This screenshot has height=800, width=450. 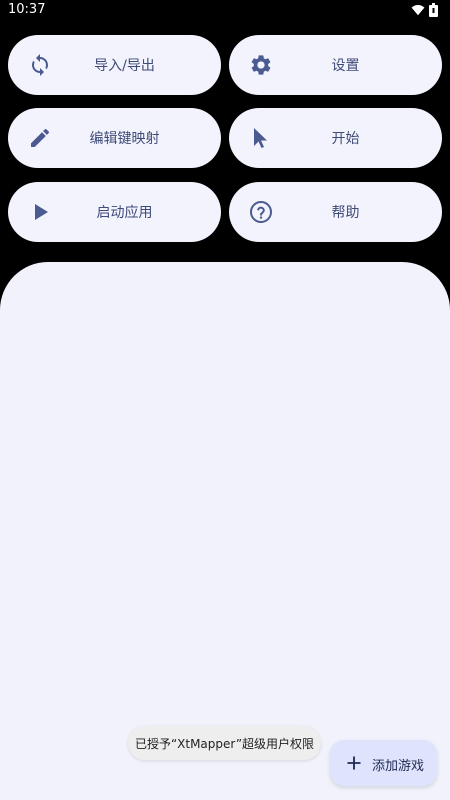 What do you see at coordinates (335, 138) in the screenshot?
I see `start-button: 开始` at bounding box center [335, 138].